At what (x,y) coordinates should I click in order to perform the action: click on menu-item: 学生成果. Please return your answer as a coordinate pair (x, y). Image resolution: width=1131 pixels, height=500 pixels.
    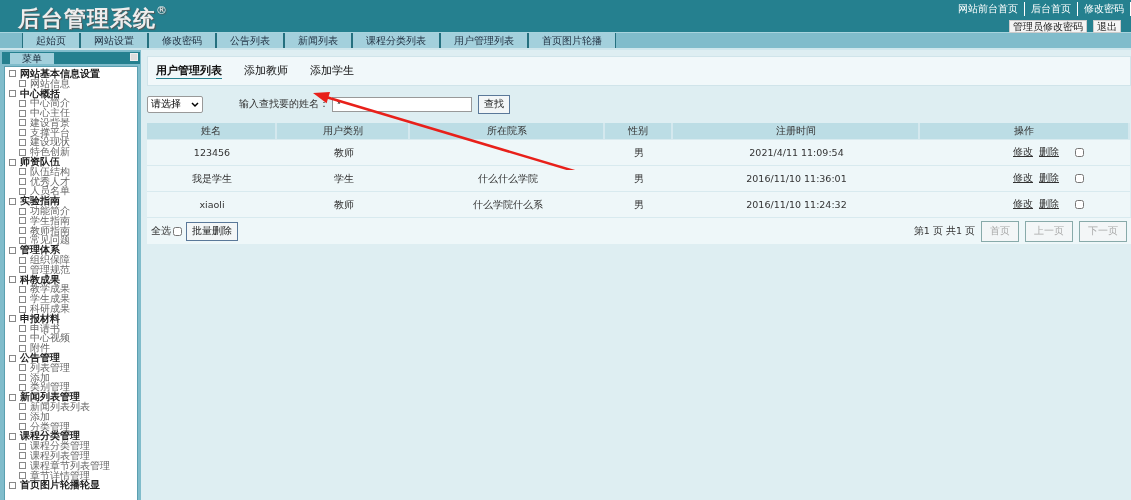
    Looking at the image, I should click on (50, 299).